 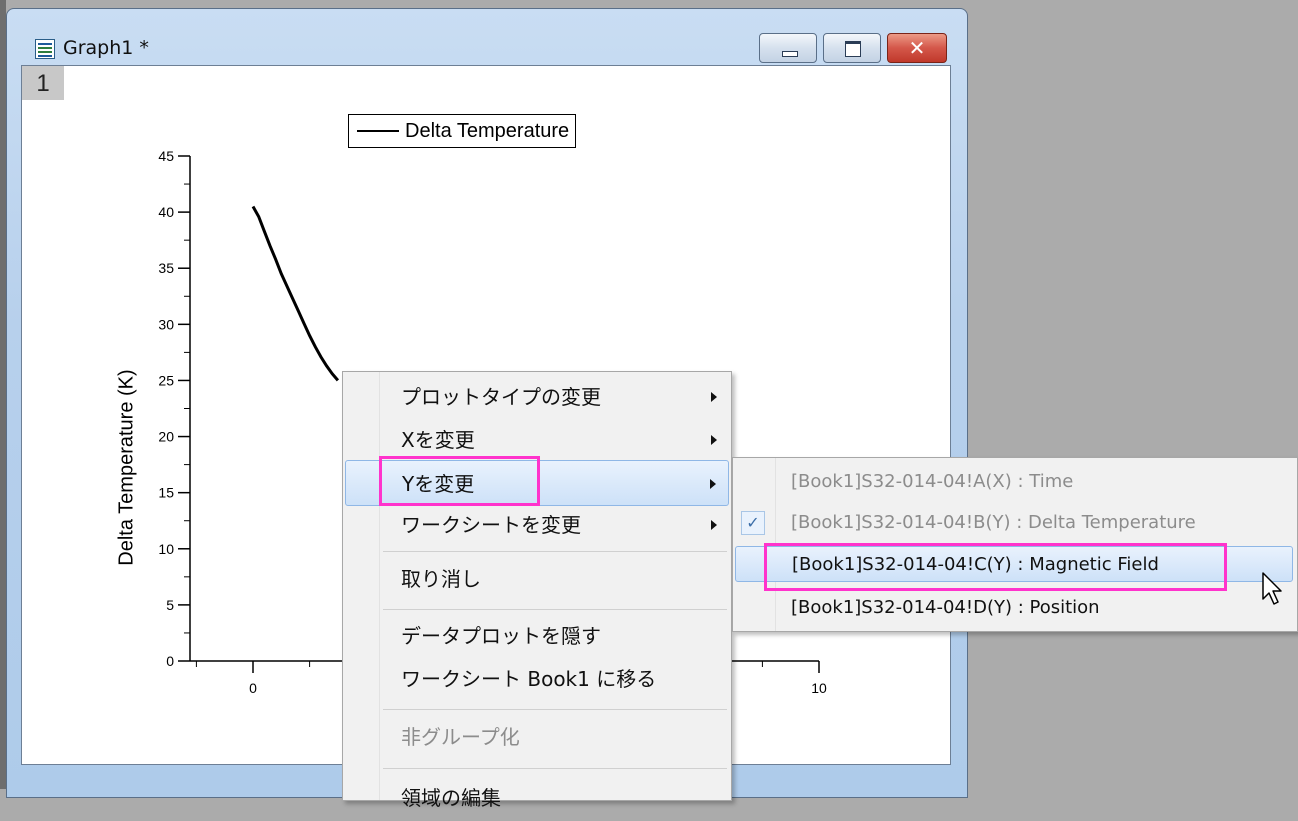 What do you see at coordinates (106, 48) in the screenshot?
I see `window-title: Graph1 *` at bounding box center [106, 48].